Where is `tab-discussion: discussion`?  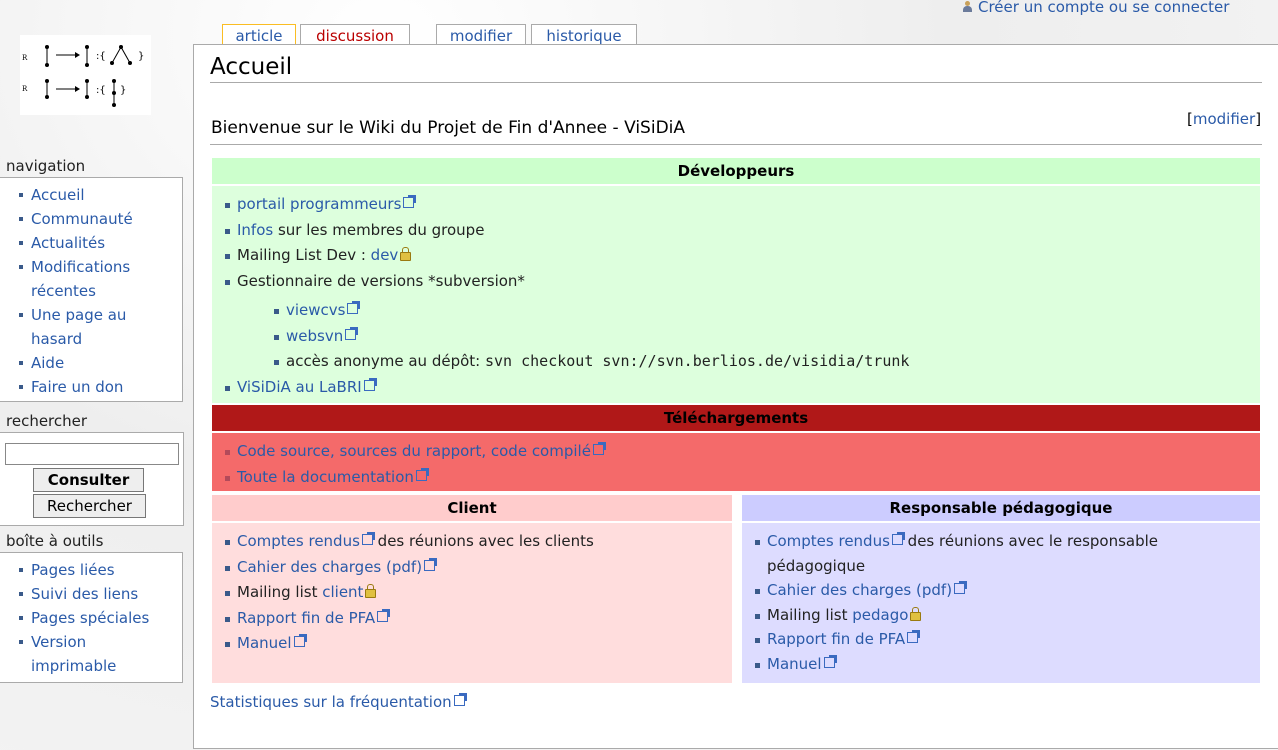 tab-discussion: discussion is located at coordinates (355, 34).